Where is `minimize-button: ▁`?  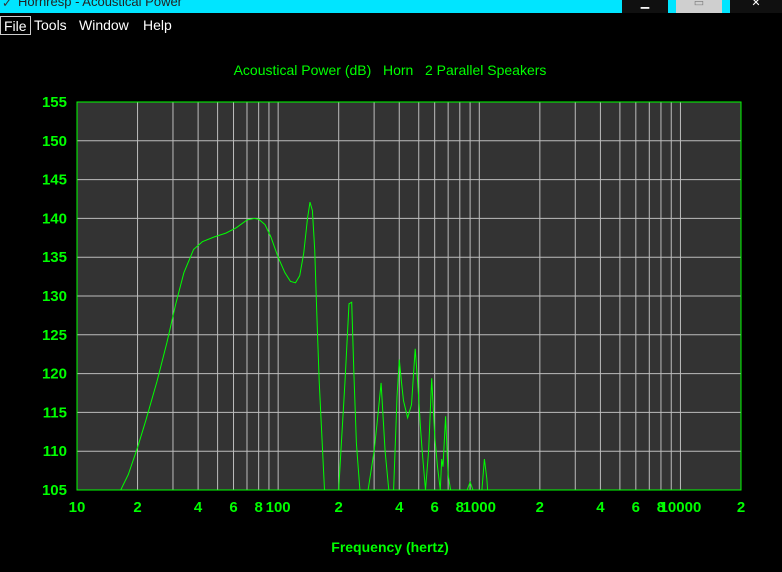 minimize-button: ▁ is located at coordinates (645, 6).